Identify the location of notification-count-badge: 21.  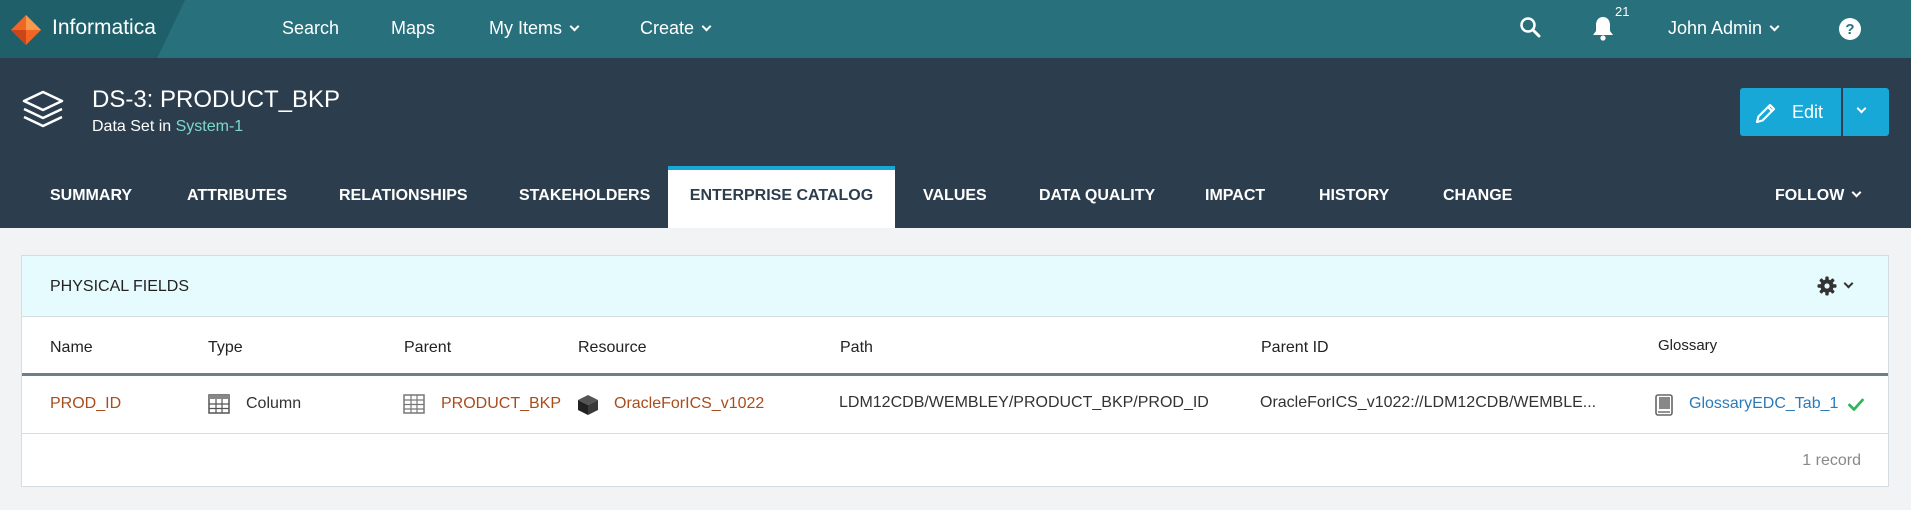
(1622, 11).